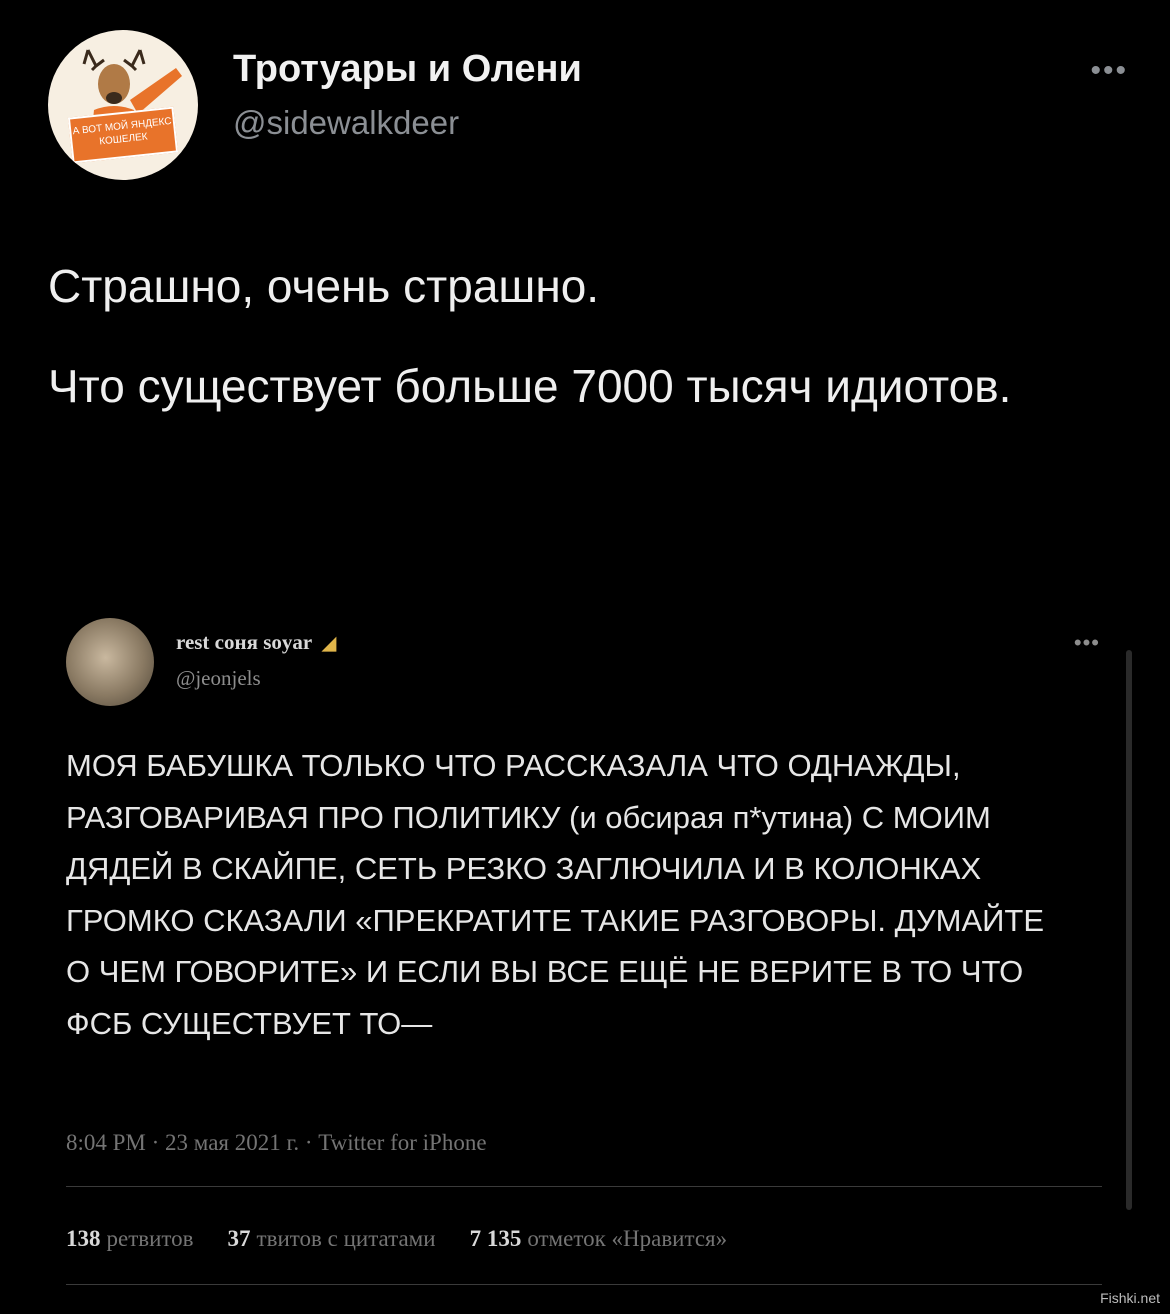 Image resolution: width=1170 pixels, height=1314 pixels. What do you see at coordinates (218, 678) in the screenshot?
I see `quoted-author-handle: @jeonjels` at bounding box center [218, 678].